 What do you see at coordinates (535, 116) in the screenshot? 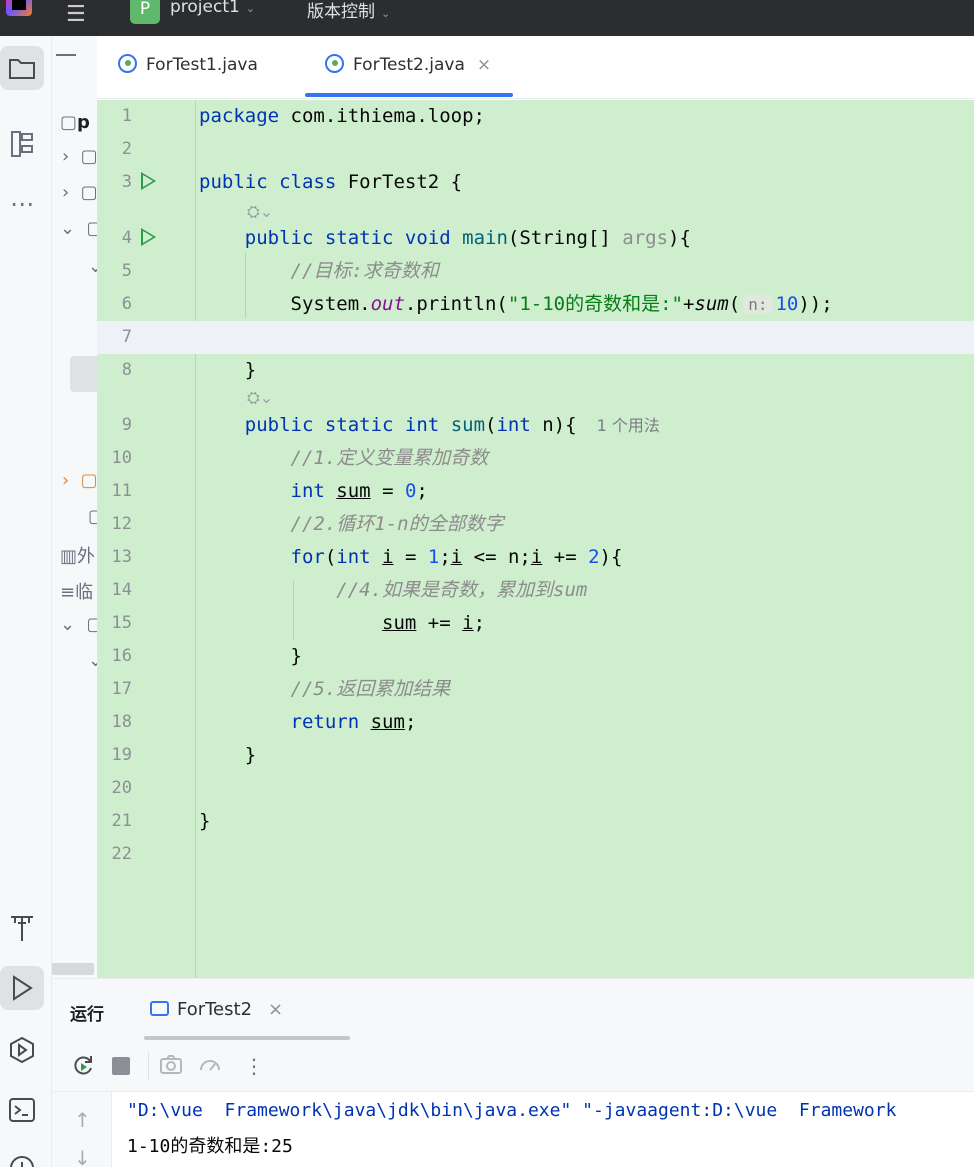
I see `code-line: 1 package com.ithiema.loop;` at bounding box center [535, 116].